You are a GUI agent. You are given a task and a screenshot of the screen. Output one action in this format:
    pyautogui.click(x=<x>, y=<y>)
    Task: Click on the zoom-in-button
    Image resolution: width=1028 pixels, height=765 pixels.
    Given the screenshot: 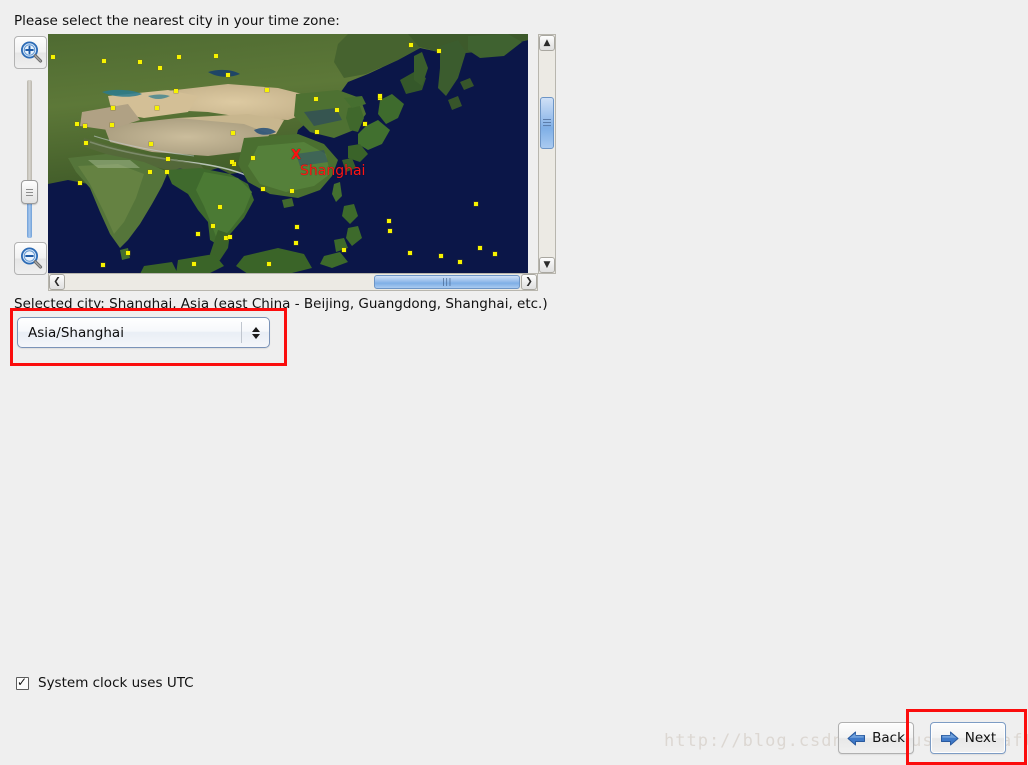 What is the action you would take?
    pyautogui.click(x=30, y=52)
    